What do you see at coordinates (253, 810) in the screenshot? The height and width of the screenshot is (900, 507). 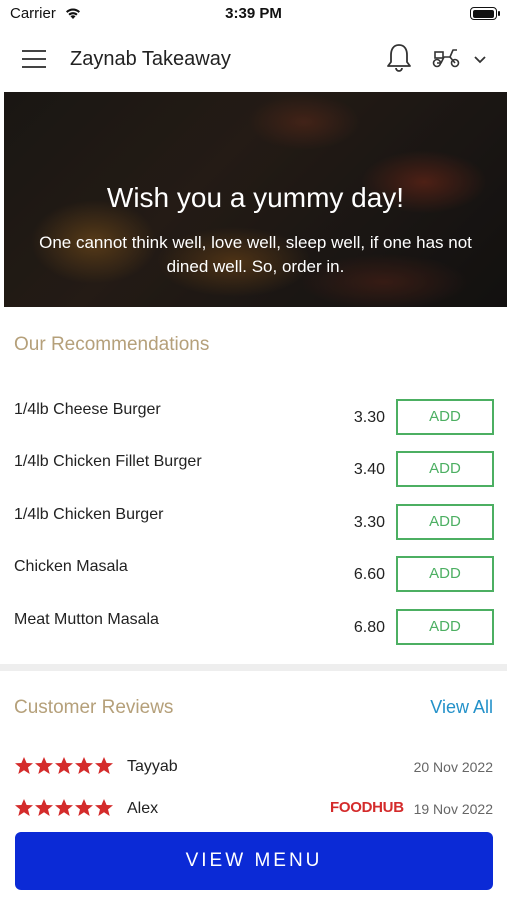 I see `review-item: Alex FOODHUB 19 Nov 2022` at bounding box center [253, 810].